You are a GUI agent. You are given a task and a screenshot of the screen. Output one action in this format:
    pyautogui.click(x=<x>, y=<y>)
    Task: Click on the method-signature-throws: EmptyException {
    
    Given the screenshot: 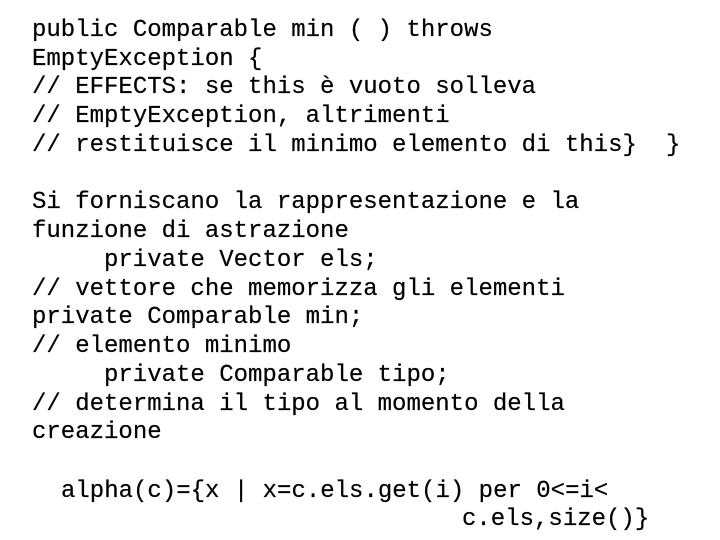 What is the action you would take?
    pyautogui.click(x=147, y=59)
    